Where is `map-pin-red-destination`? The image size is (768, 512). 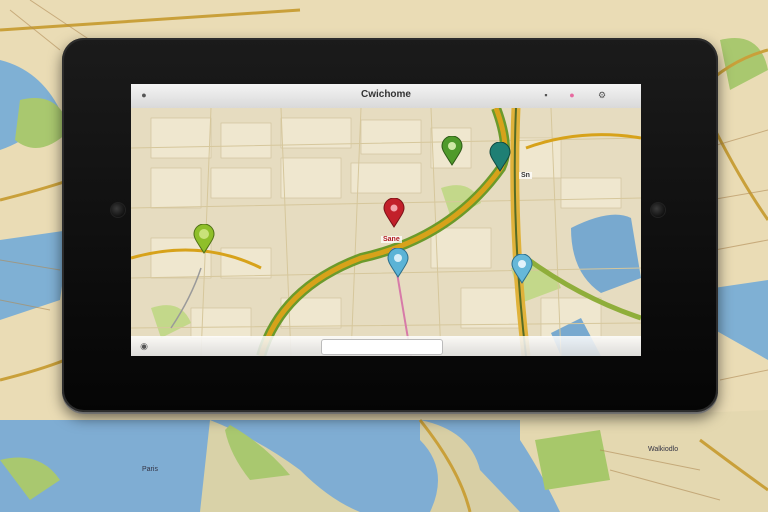
map-pin-red-destination is located at coordinates (394, 213).